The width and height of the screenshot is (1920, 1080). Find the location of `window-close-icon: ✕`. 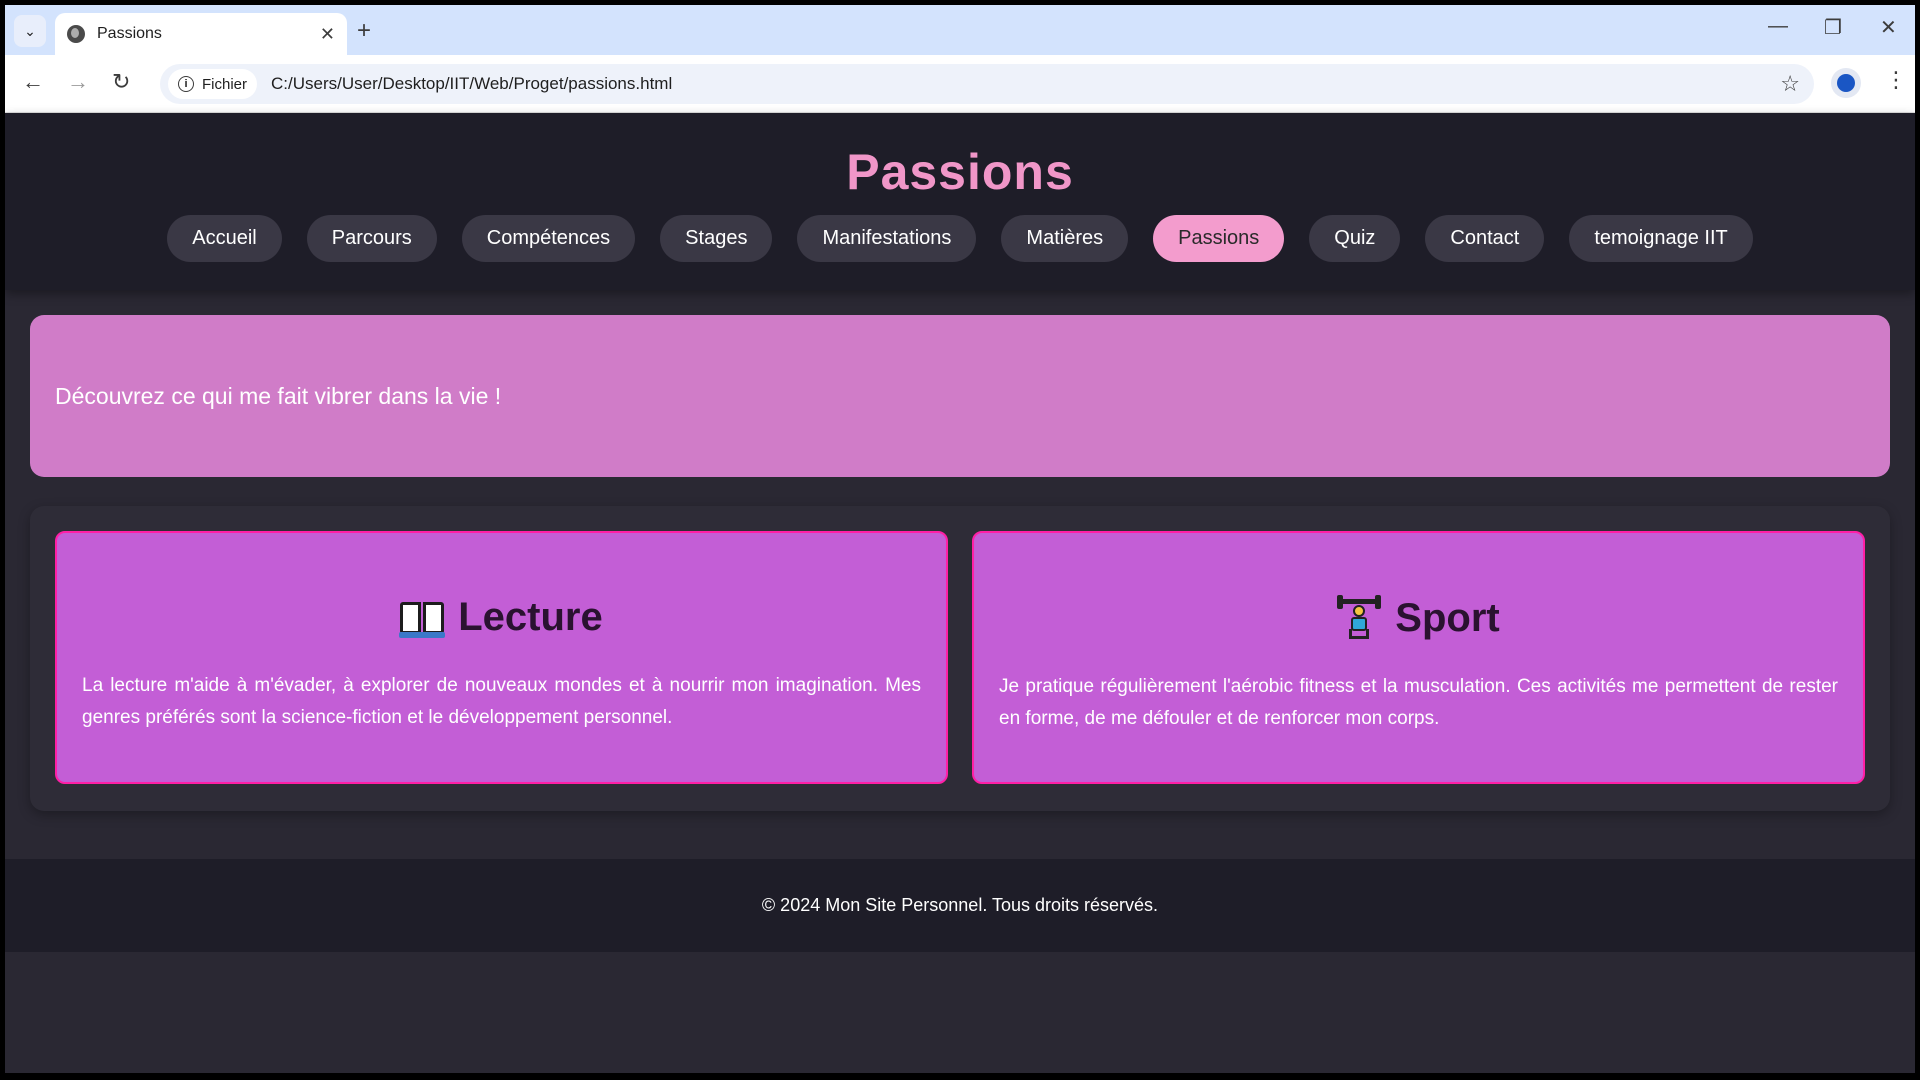

window-close-icon: ✕ is located at coordinates (1888, 27).